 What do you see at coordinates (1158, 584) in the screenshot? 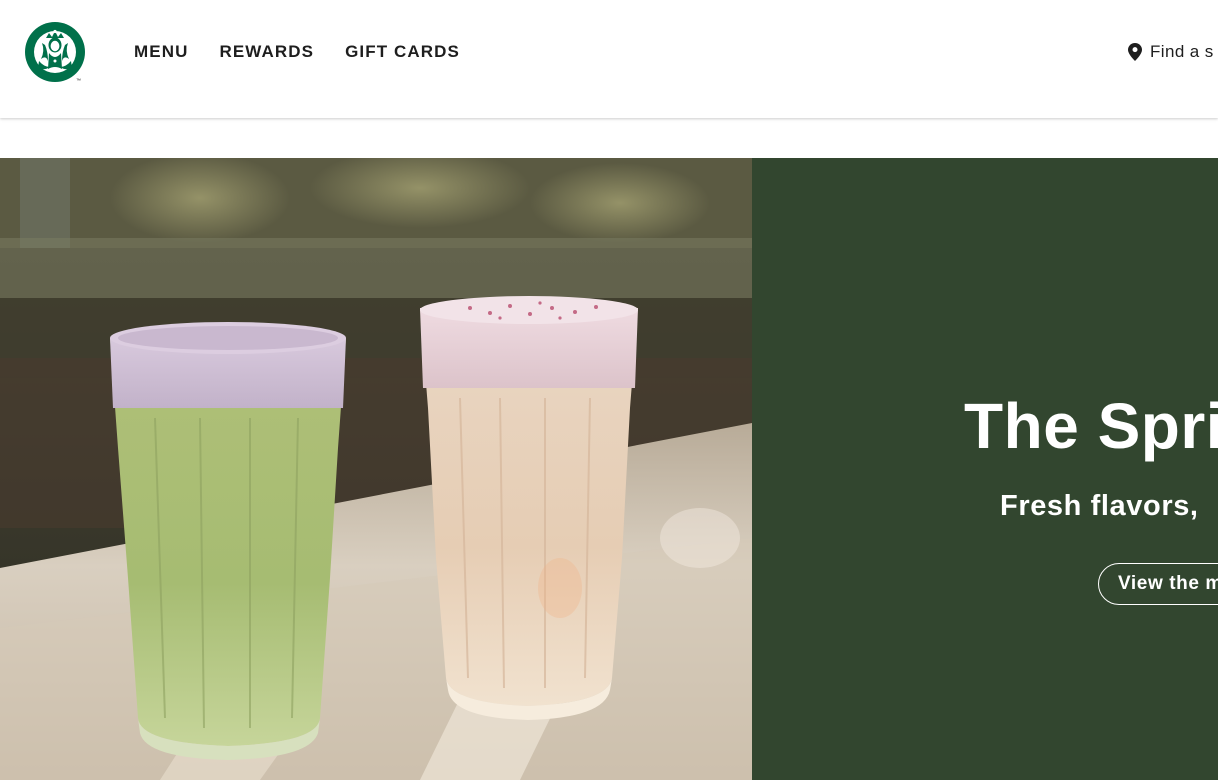
I see `view-menu-button: View the m` at bounding box center [1158, 584].